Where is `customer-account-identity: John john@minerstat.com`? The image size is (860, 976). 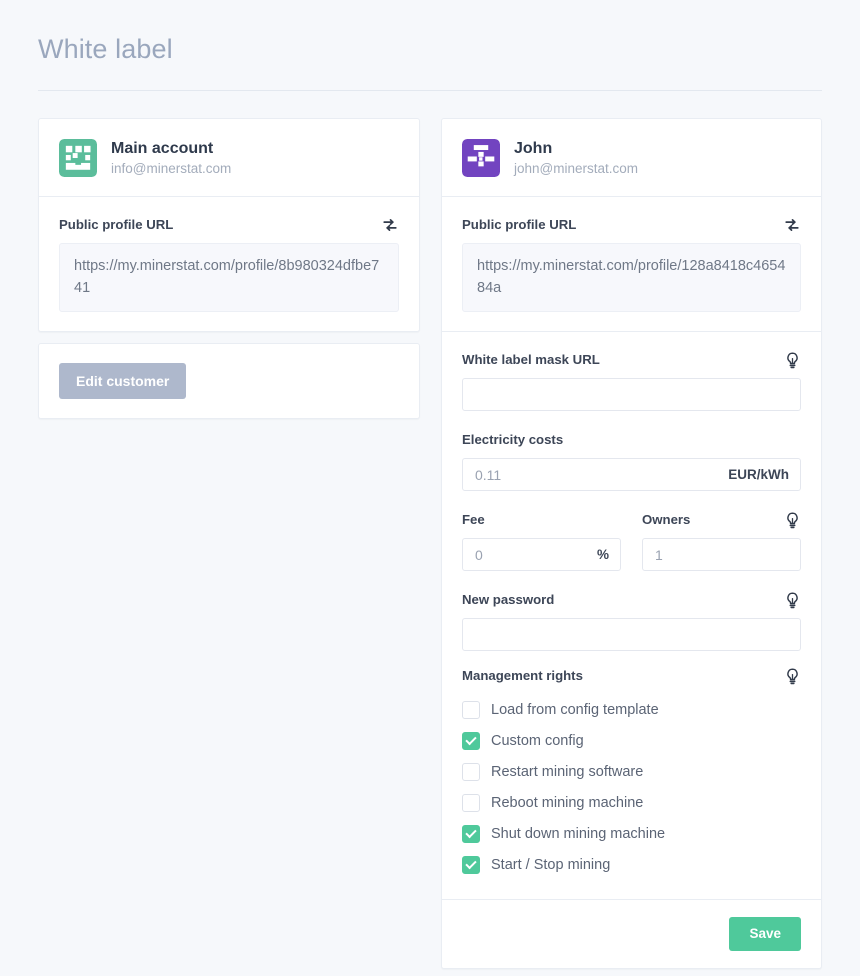 customer-account-identity: John john@minerstat.com is located at coordinates (576, 158).